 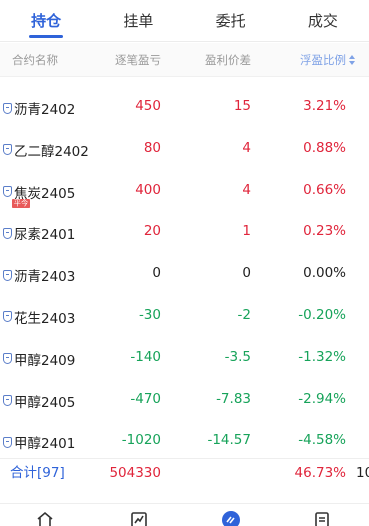 What do you see at coordinates (322, 356) in the screenshot?
I see `float-ratio-value: -1.32%` at bounding box center [322, 356].